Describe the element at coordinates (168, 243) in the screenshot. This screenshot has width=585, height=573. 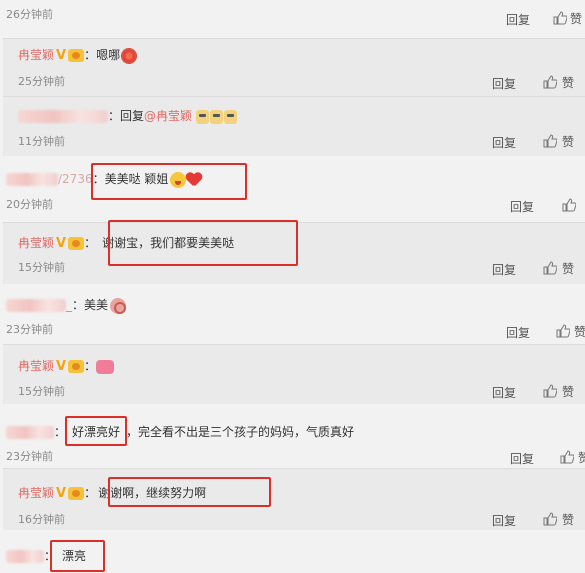
I see `comment-text: 谢谢宝，我们都要美美哒` at that location.